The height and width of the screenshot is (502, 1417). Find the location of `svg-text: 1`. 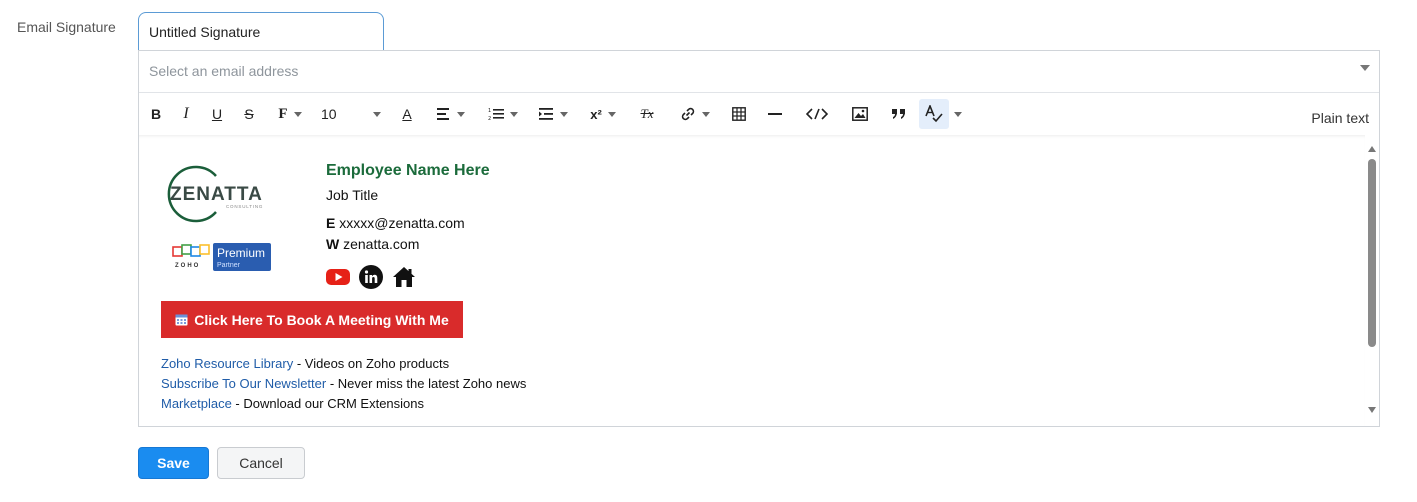

svg-text: 1 is located at coordinates (489, 111).